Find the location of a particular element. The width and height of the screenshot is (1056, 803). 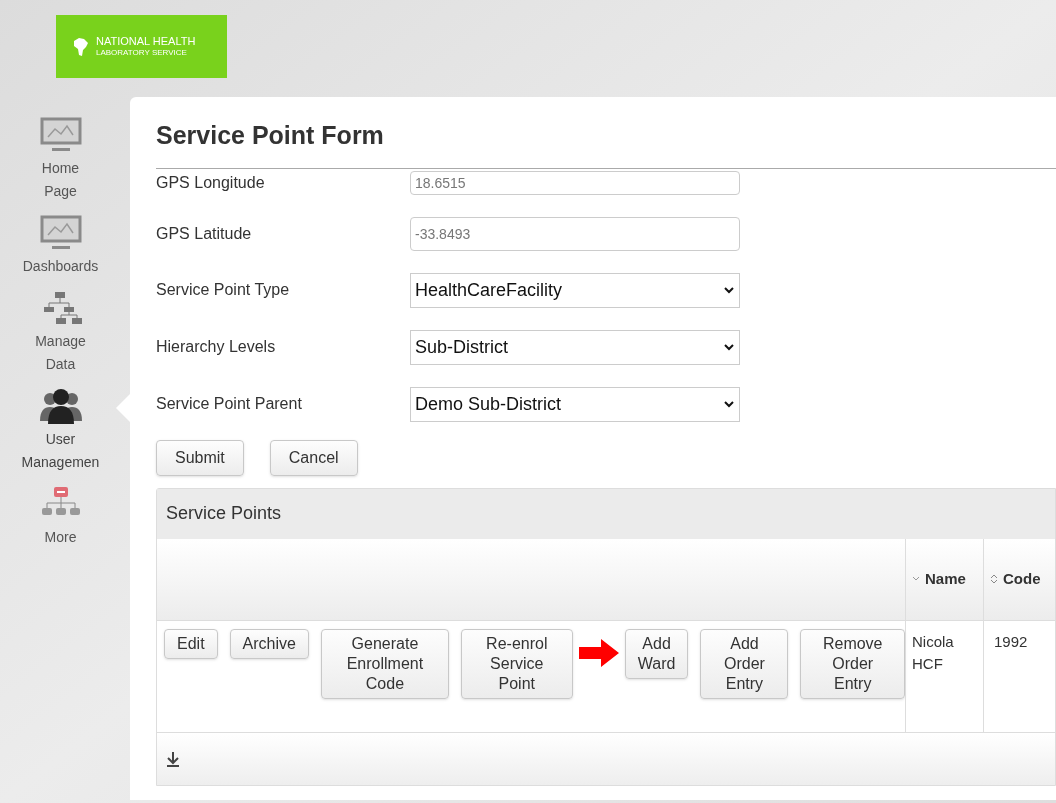

download-icon is located at coordinates (173, 758).